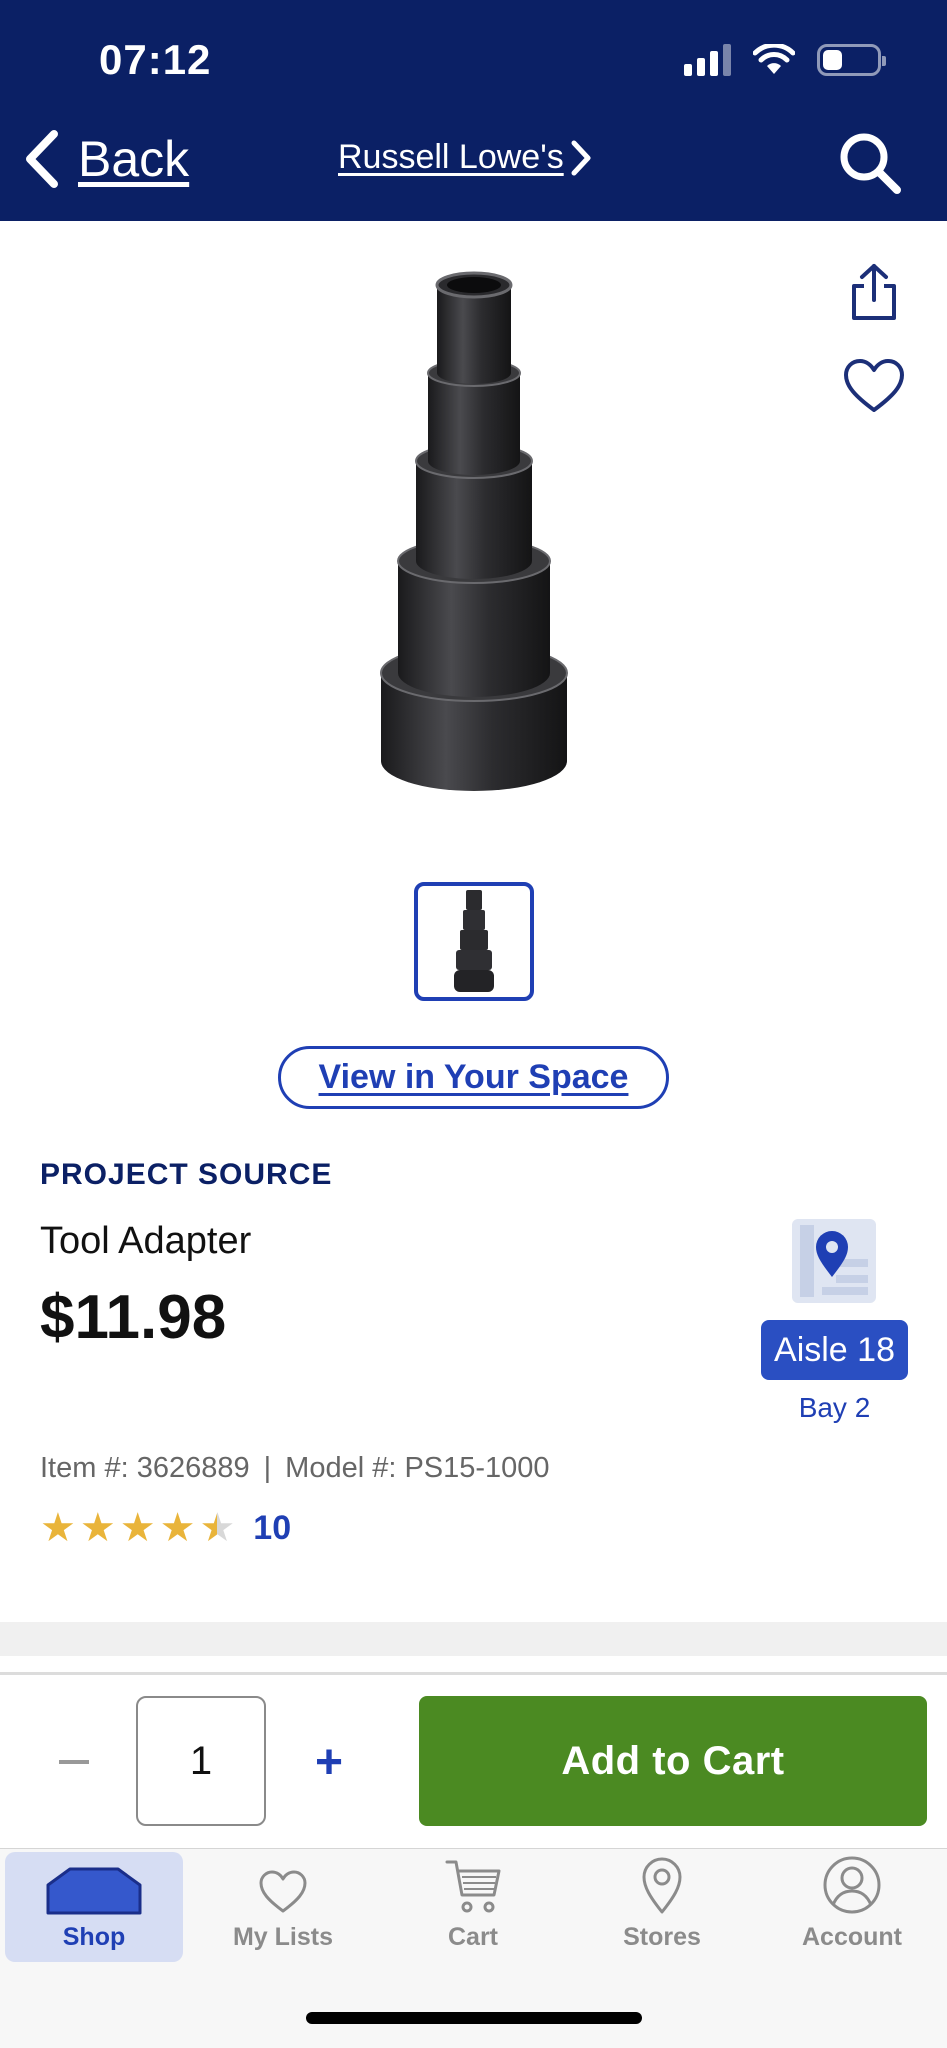 This screenshot has height=2048, width=947. Describe the element at coordinates (329, 1762) in the screenshot. I see `quantity-increase-button: +` at that location.